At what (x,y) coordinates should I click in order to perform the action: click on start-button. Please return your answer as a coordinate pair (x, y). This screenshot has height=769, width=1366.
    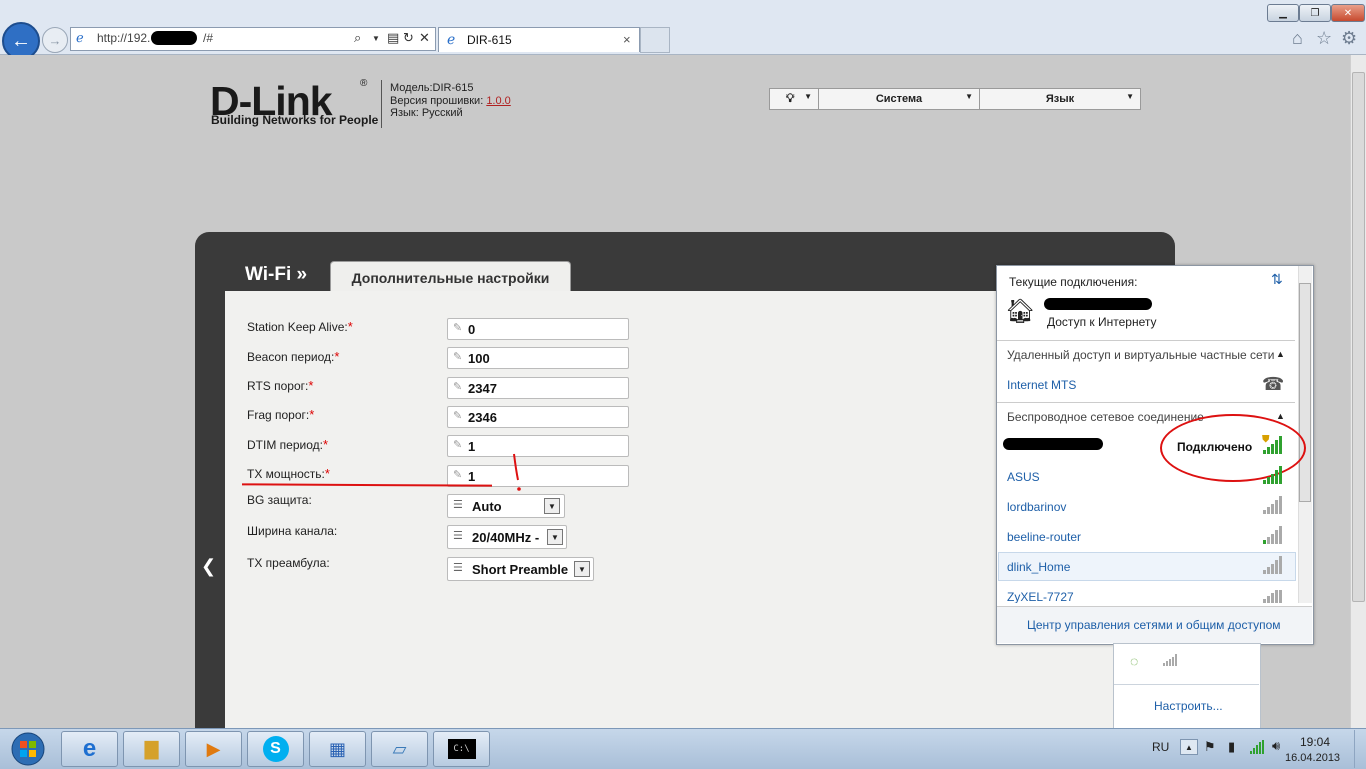
    Looking at the image, I should click on (28, 749).